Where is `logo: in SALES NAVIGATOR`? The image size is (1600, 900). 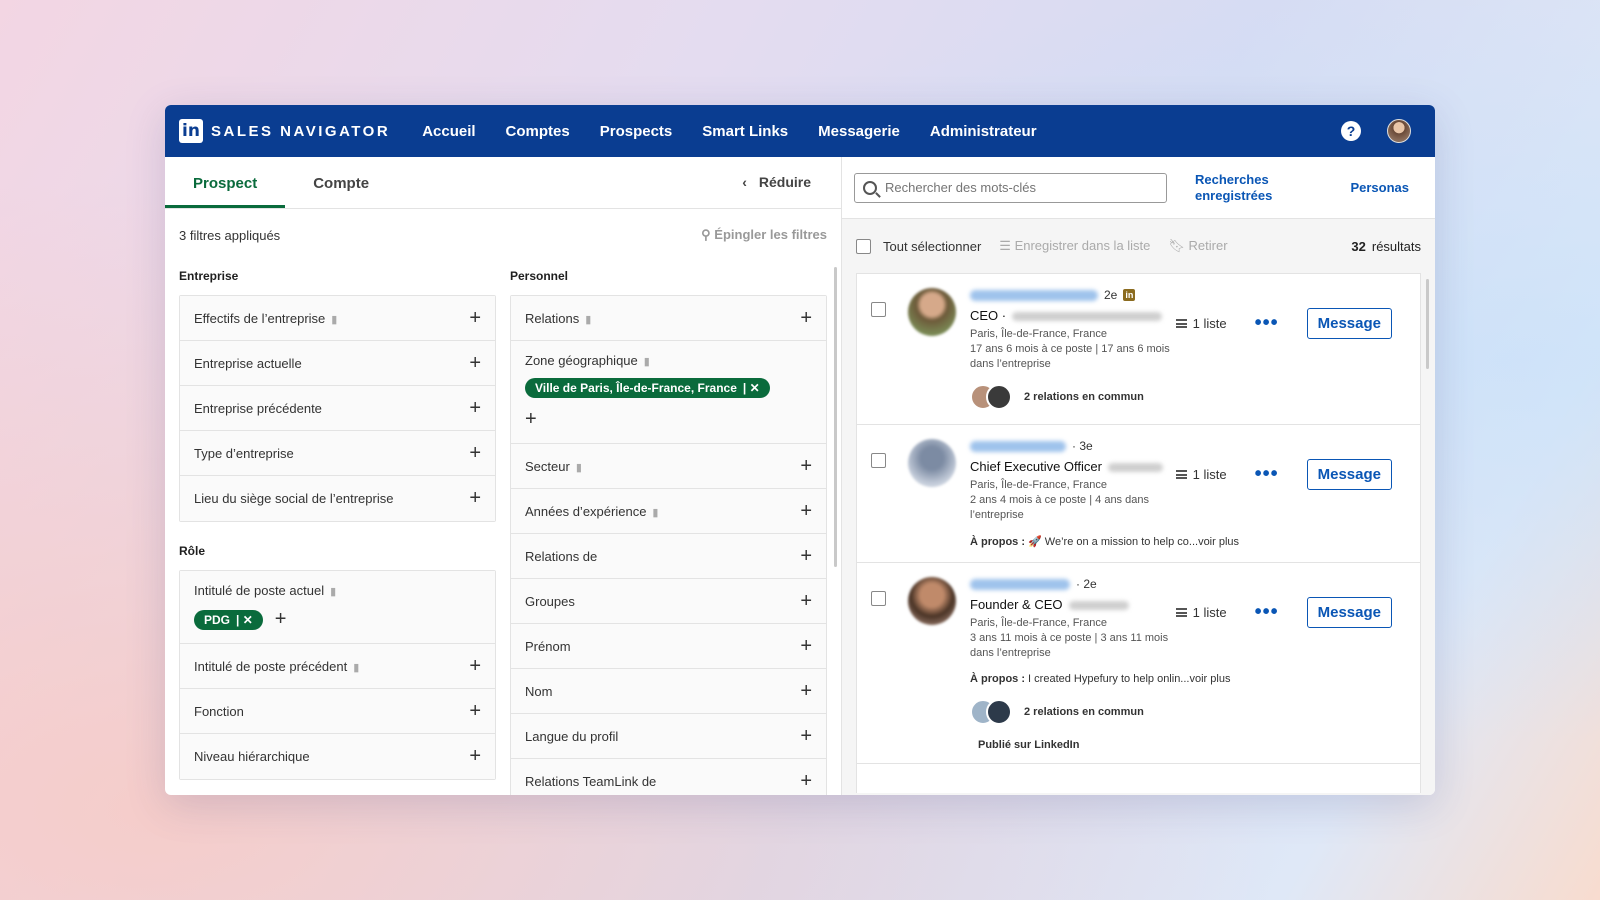
logo: in SALES NAVIGATOR is located at coordinates (284, 131).